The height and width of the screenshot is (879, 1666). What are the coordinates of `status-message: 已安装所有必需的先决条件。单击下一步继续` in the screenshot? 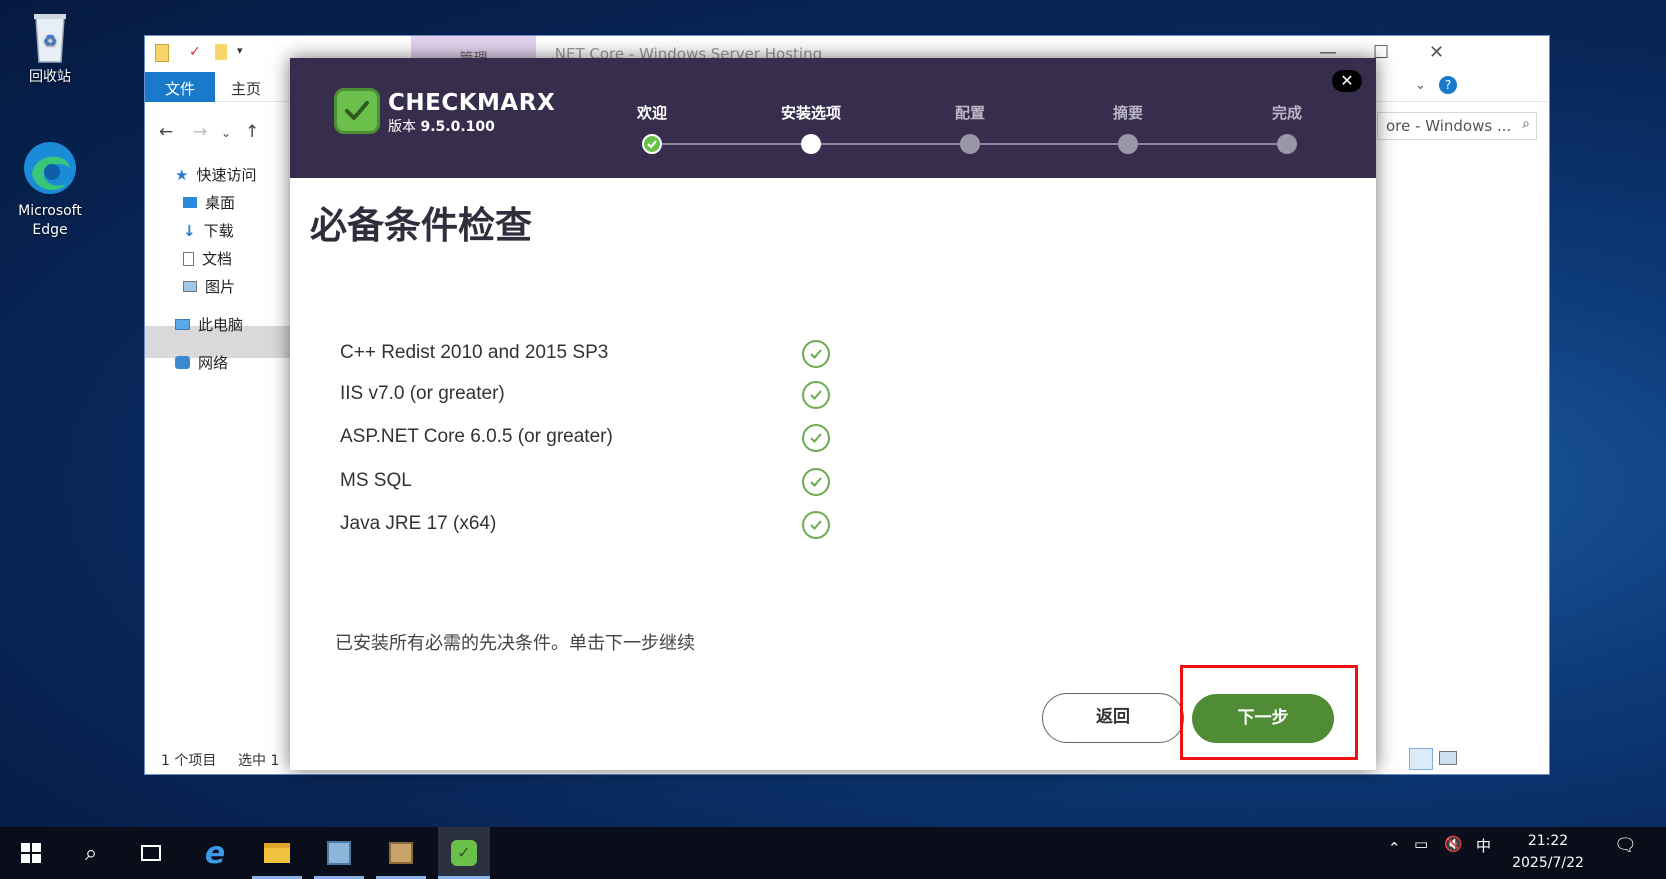 It's located at (515, 643).